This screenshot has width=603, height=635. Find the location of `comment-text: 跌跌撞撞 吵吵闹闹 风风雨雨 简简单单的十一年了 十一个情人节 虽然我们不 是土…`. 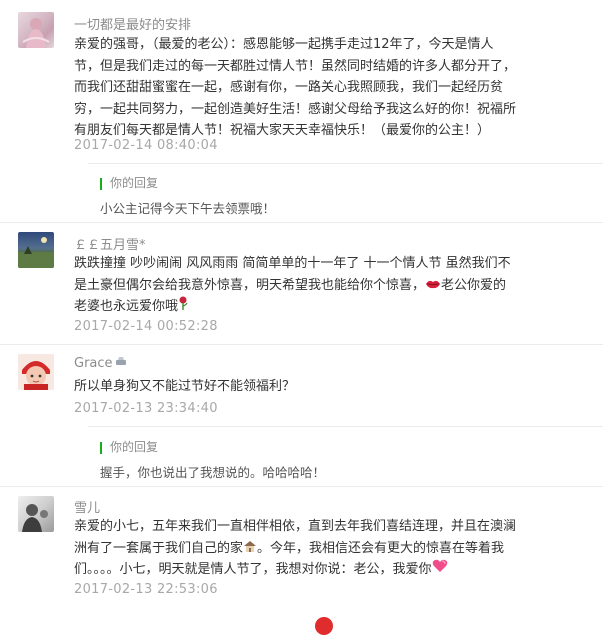

comment-text: 跌跌撞撞 吵吵闹闹 风风雨雨 简简单单的十一年了 十一个情人节 虽然我们不 是土… is located at coordinates (332, 285).